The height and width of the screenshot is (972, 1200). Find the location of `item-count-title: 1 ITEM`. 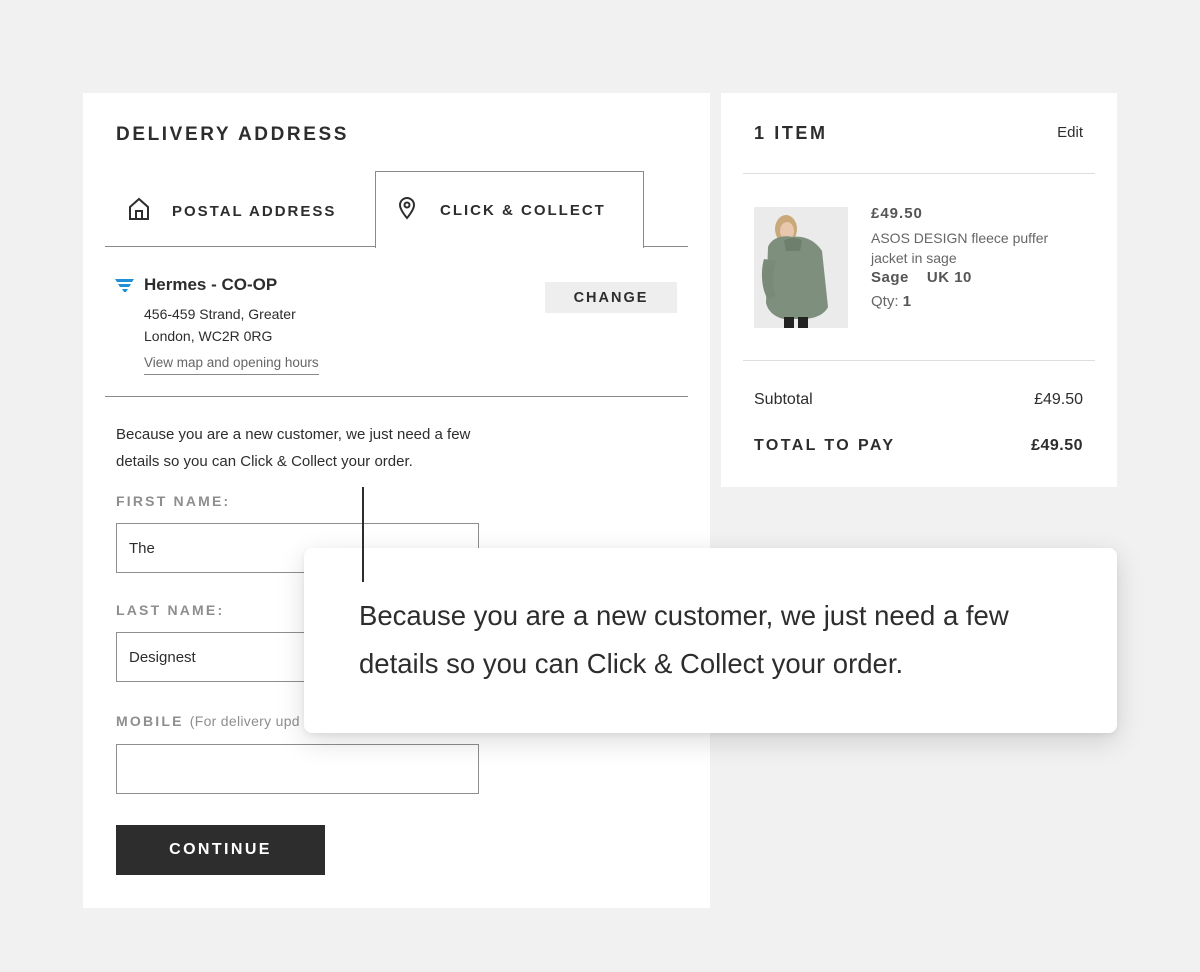

item-count-title: 1 ITEM is located at coordinates (791, 133).